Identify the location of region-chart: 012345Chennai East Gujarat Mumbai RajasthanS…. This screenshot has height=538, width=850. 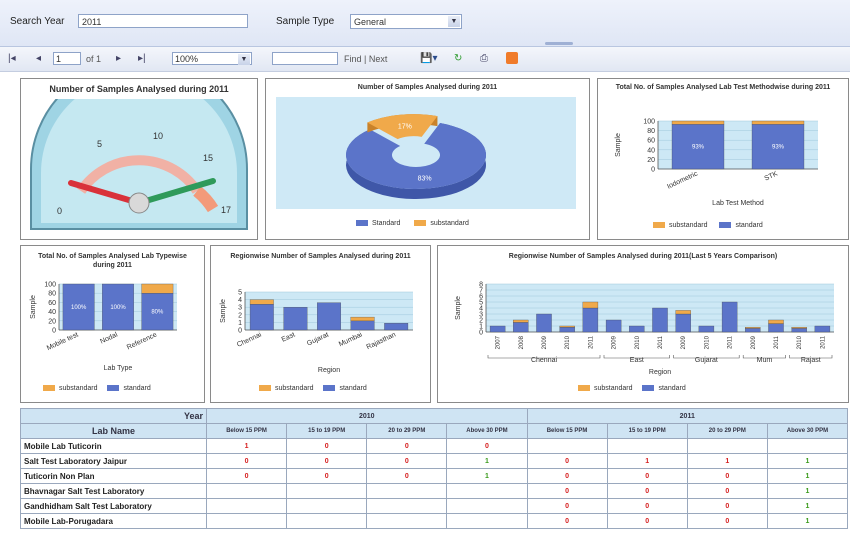
(316, 332).